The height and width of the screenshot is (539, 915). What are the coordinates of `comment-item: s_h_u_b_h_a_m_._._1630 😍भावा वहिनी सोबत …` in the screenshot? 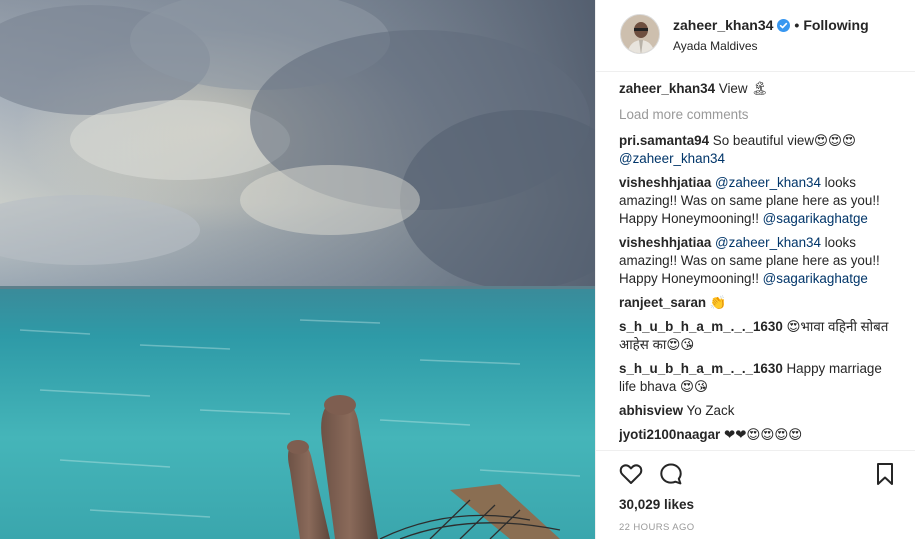 It's located at (759, 336).